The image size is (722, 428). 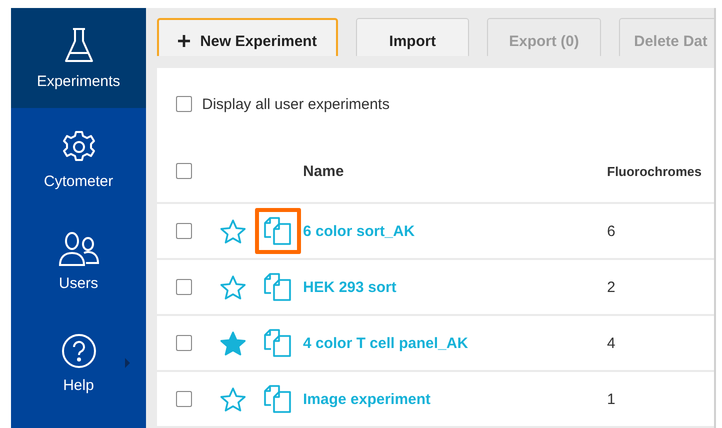 What do you see at coordinates (654, 171) in the screenshot?
I see `column-header: Fluorochromes` at bounding box center [654, 171].